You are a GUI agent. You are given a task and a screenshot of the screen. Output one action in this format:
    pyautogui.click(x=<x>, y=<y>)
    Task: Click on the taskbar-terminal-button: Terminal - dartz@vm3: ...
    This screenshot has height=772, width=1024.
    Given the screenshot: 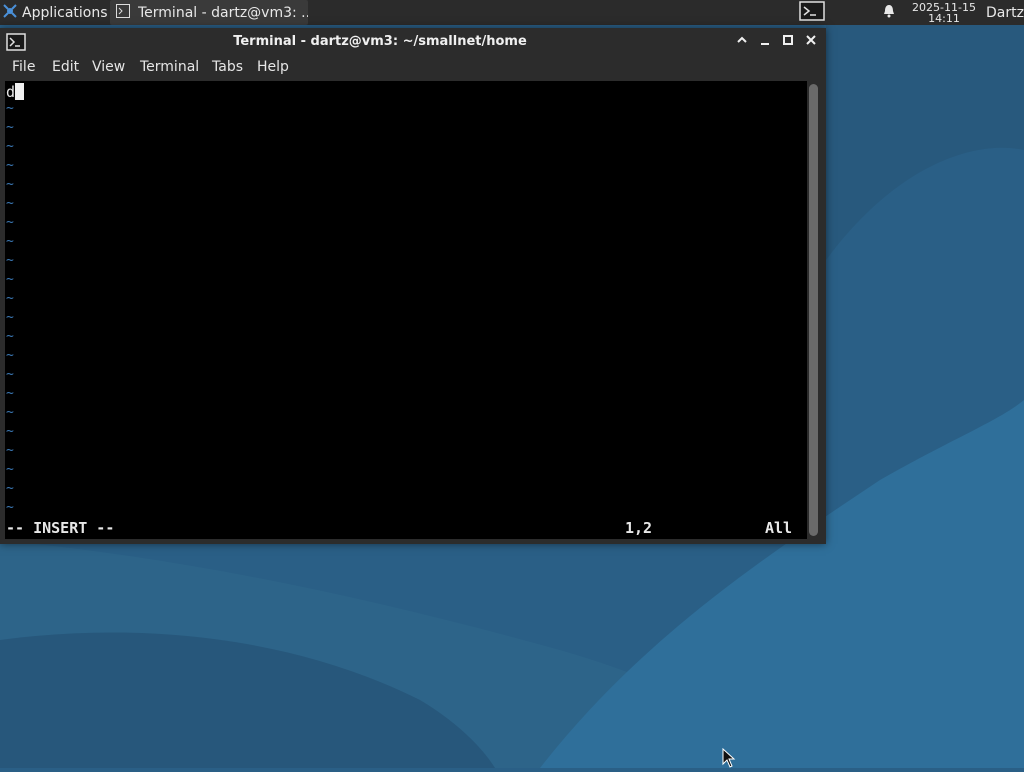 What is the action you would take?
    pyautogui.click(x=209, y=12)
    